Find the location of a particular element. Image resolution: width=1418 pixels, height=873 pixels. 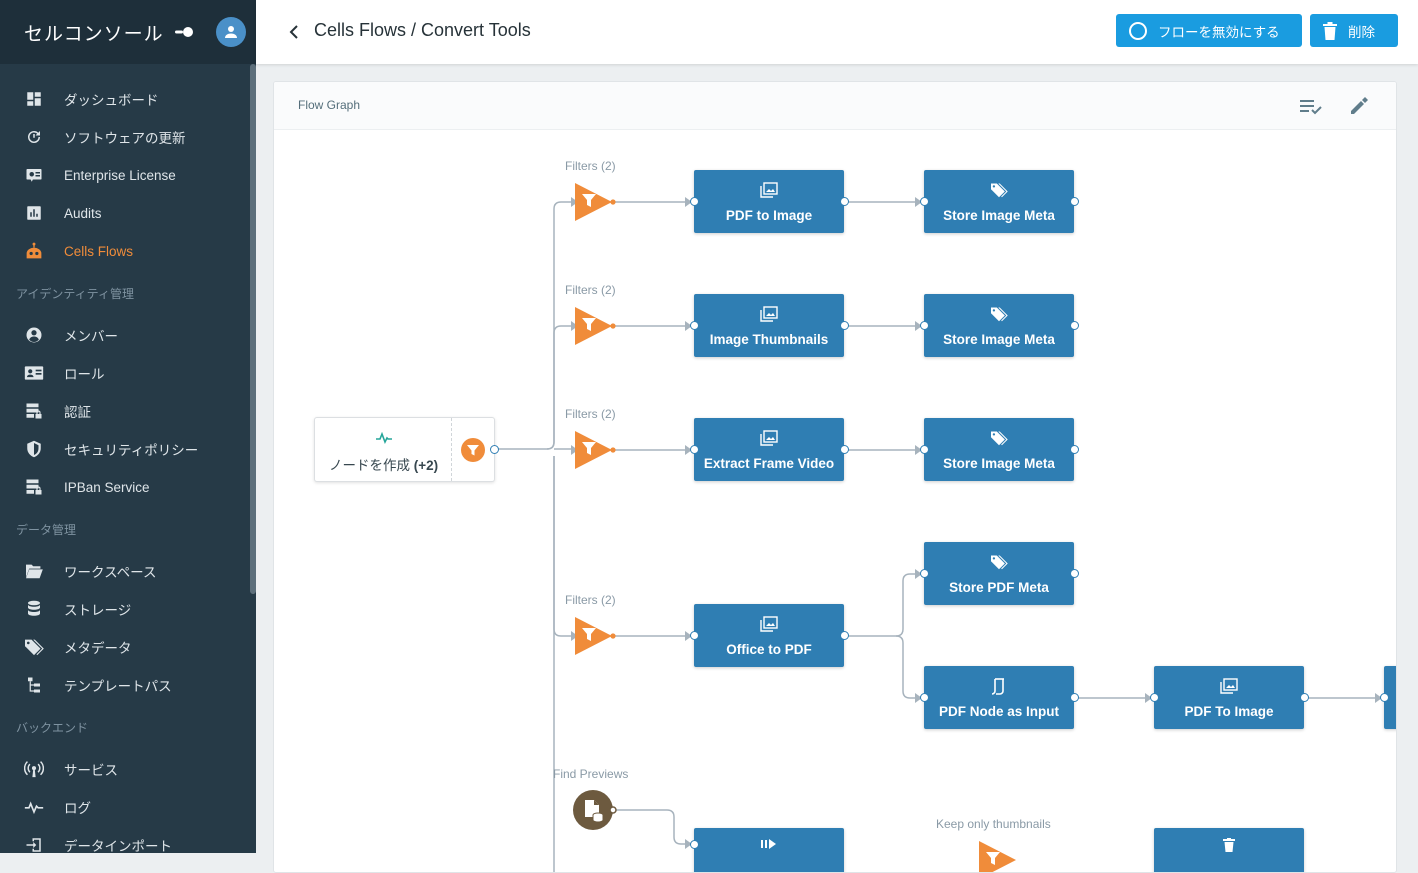

sidebar-item-label: ログ is located at coordinates (77, 808).